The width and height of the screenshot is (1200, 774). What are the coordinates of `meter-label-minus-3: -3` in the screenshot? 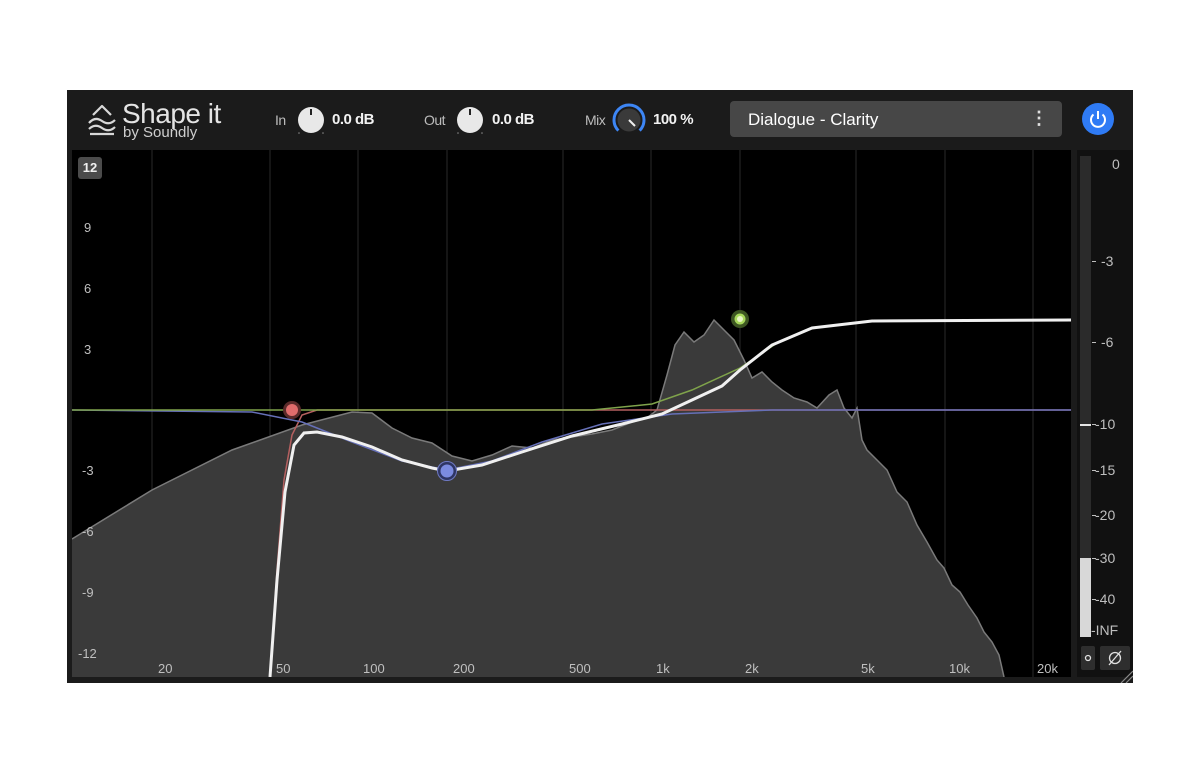 It's located at (1107, 261).